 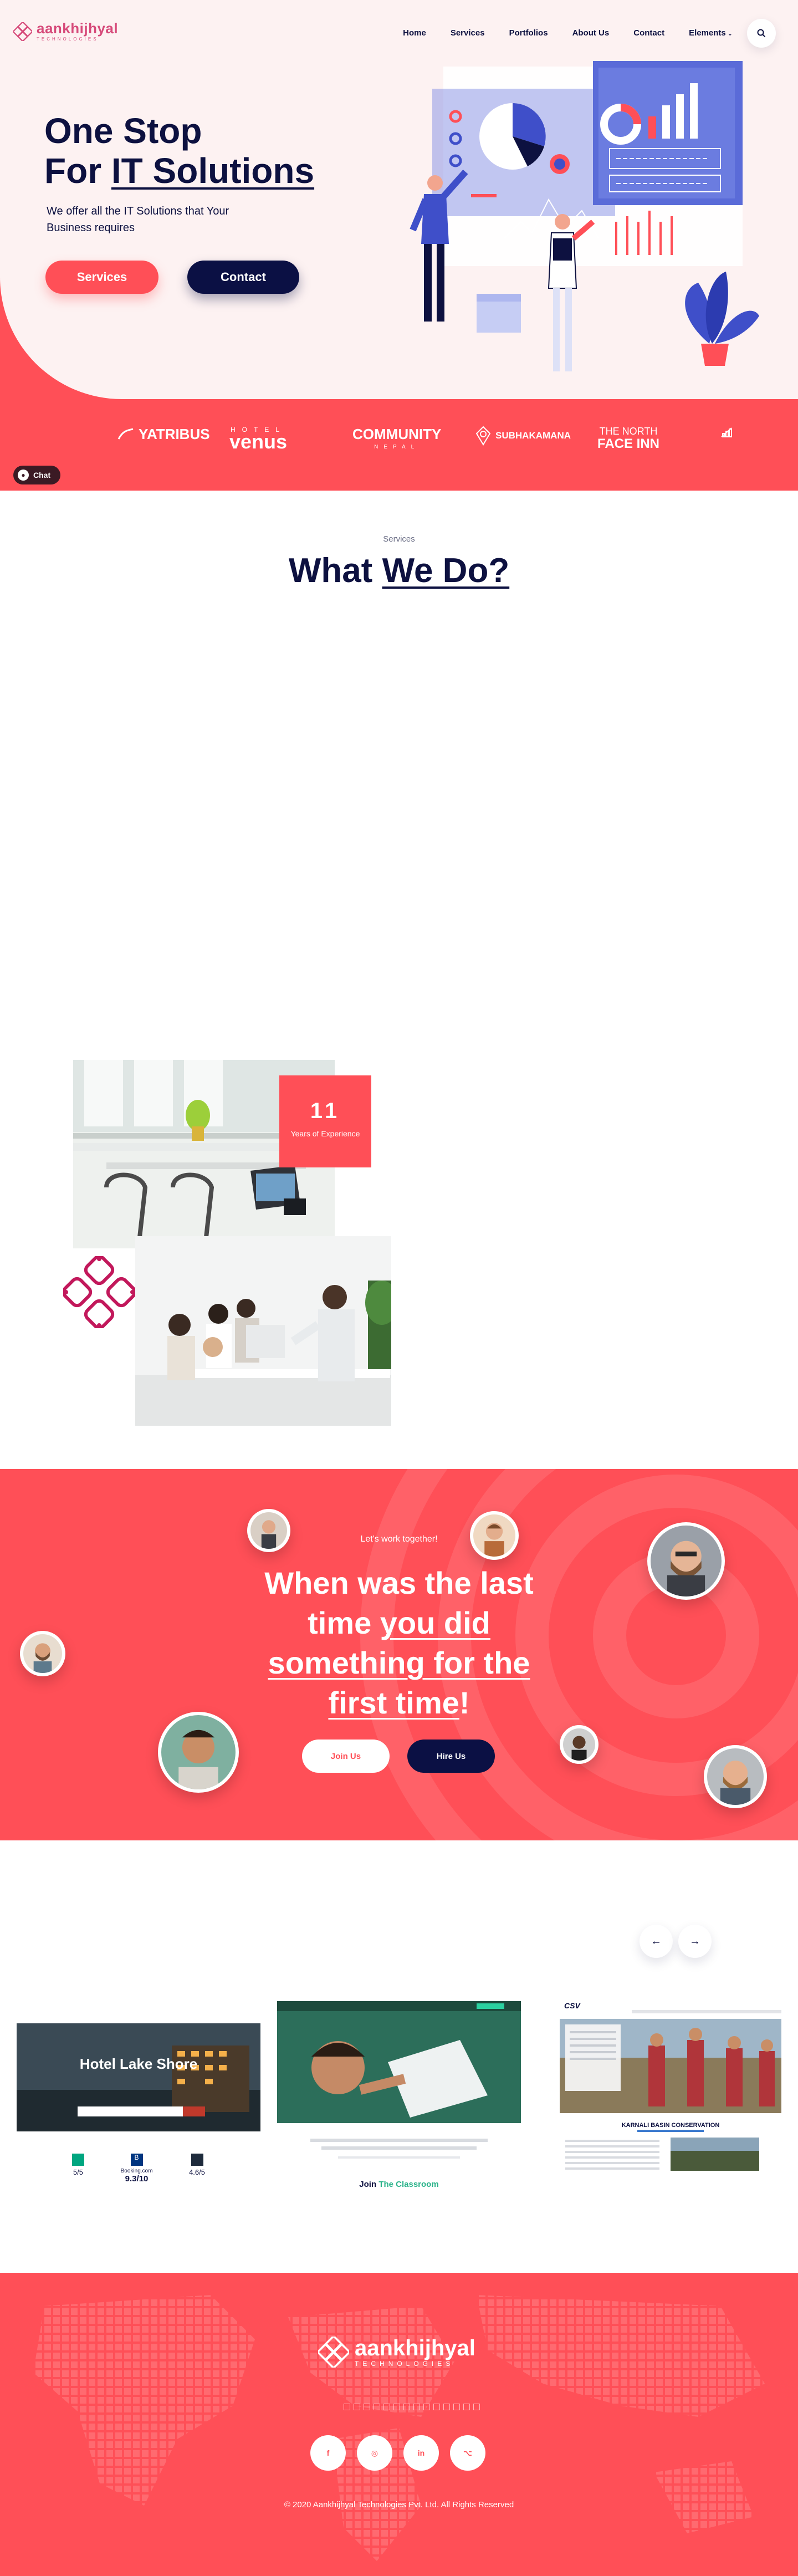 I want to click on footer-decorative-squares, so click(x=412, y=2407).